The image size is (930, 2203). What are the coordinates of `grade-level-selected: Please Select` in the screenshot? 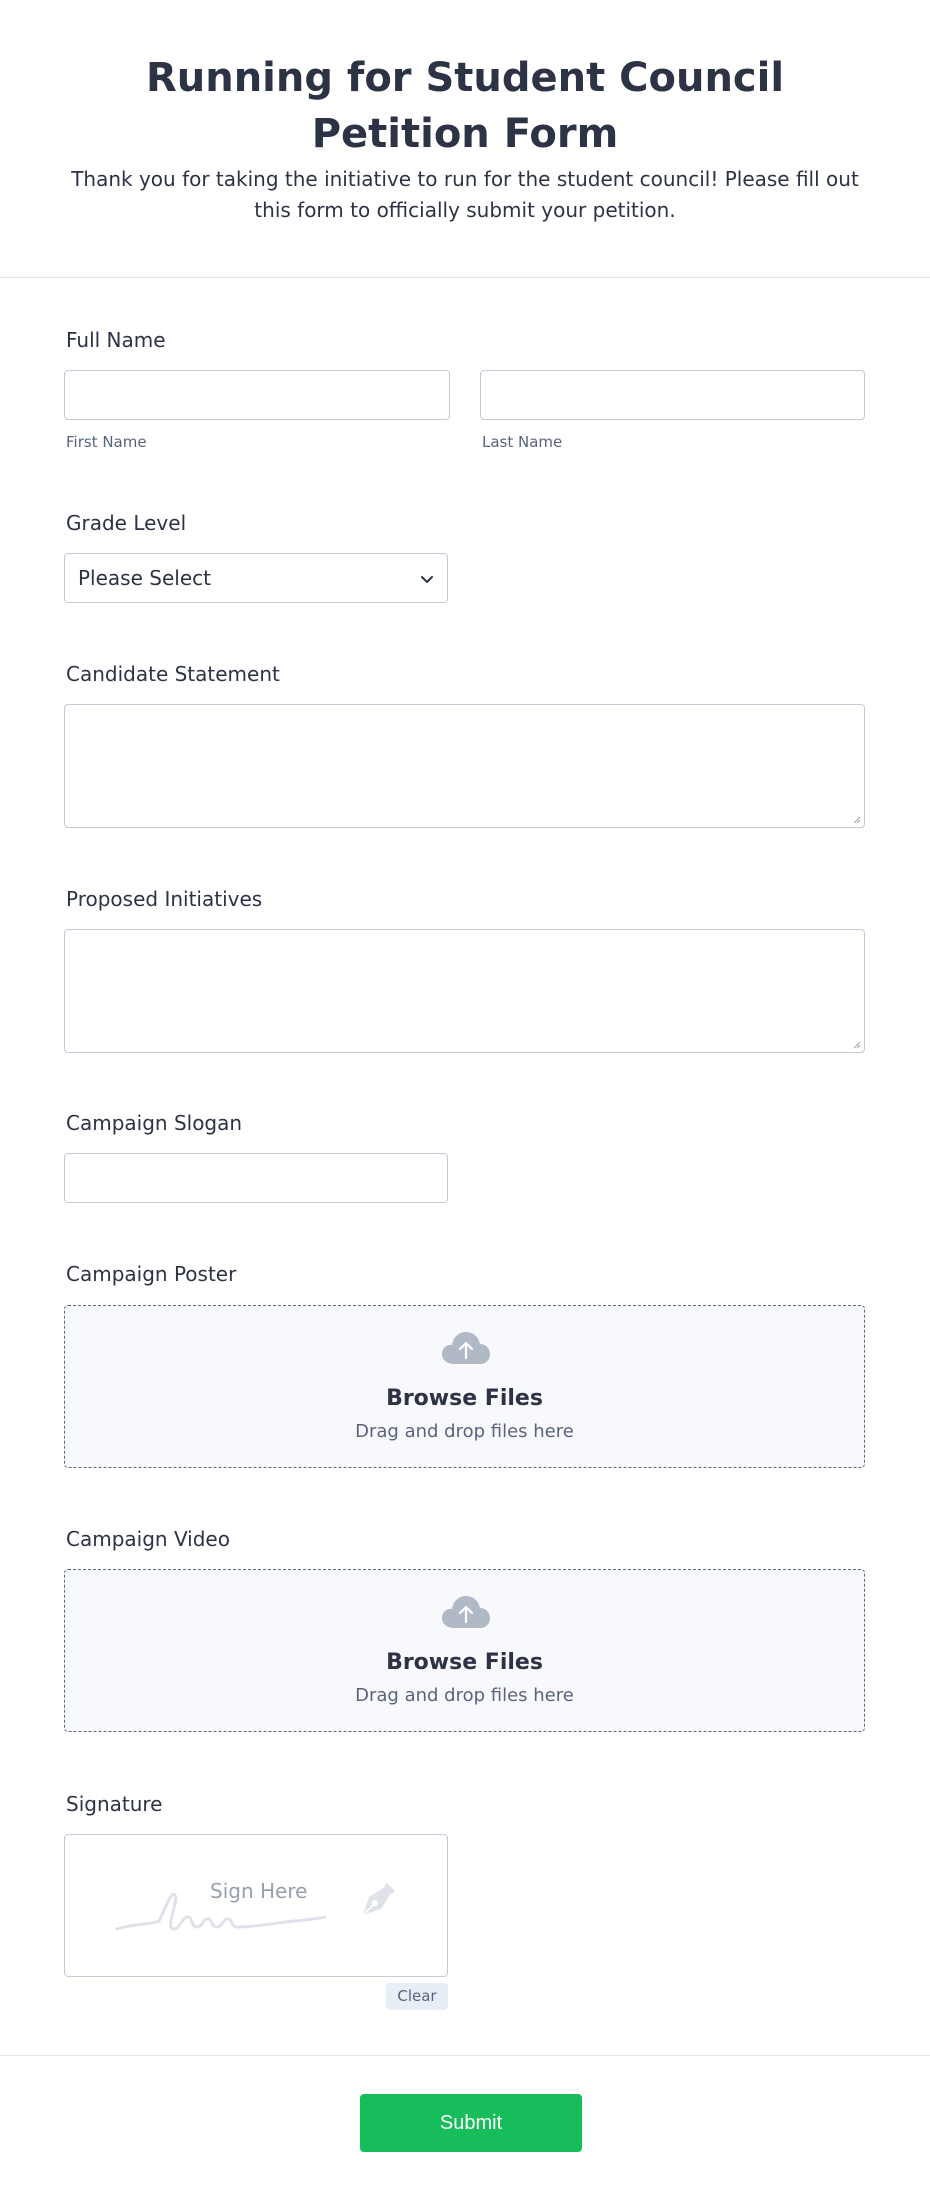 It's located at (144, 578).